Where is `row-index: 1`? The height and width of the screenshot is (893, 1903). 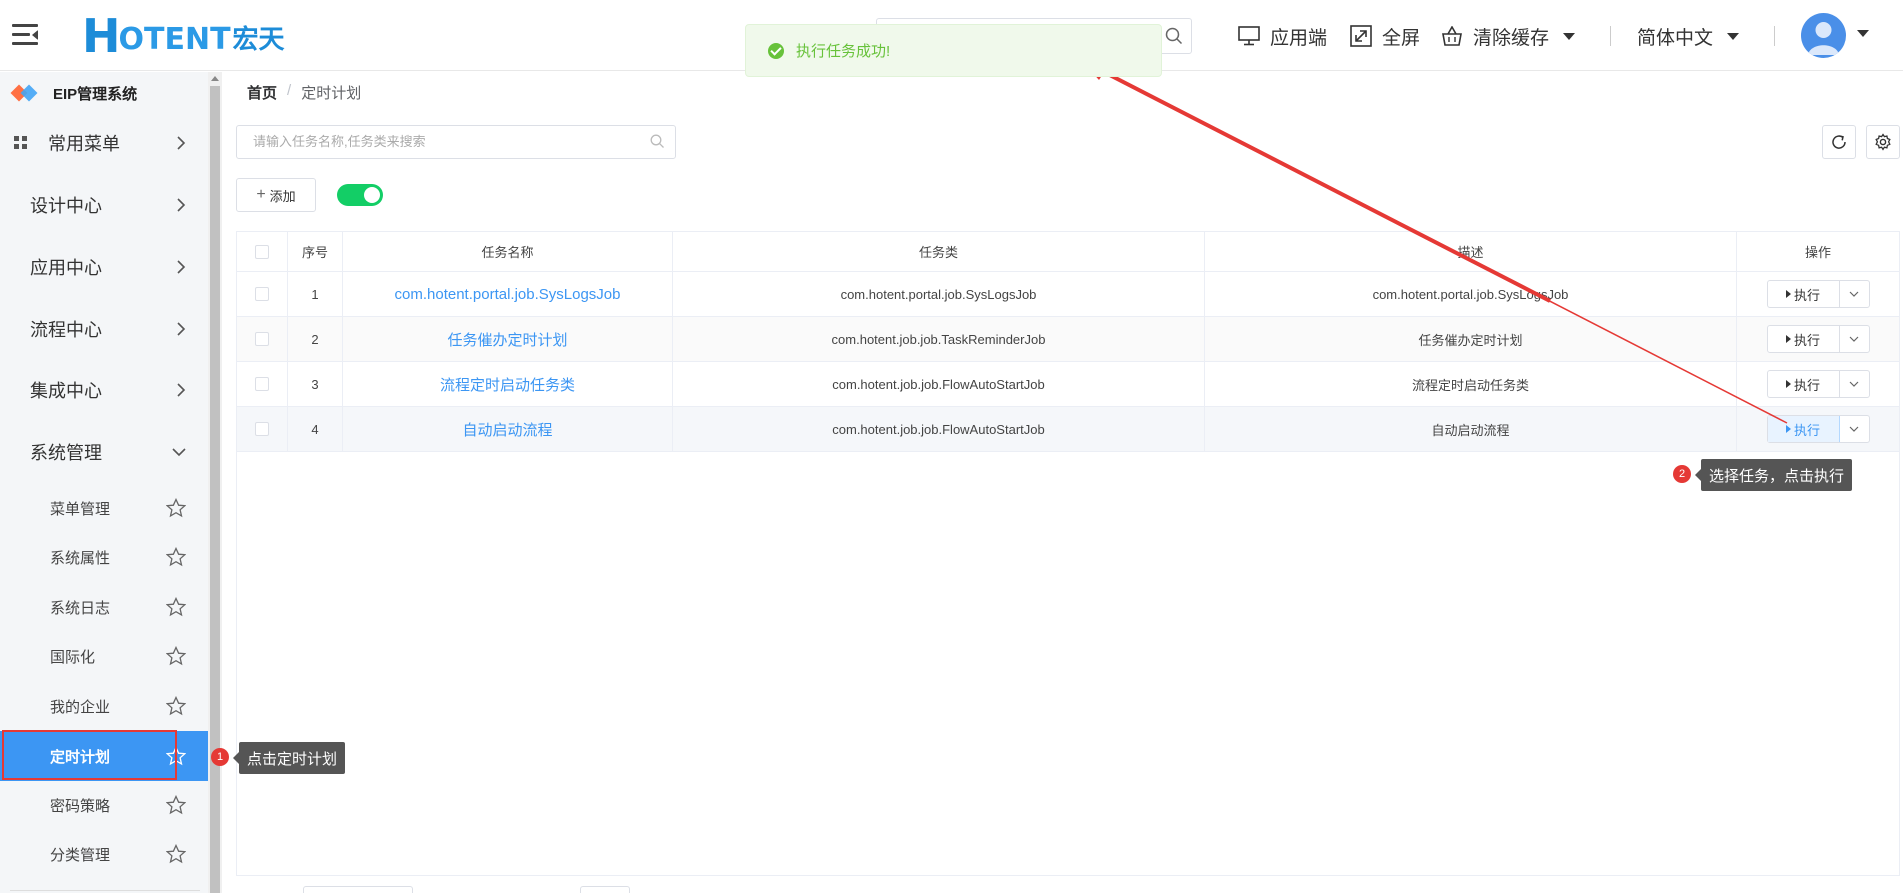 row-index: 1 is located at coordinates (315, 294).